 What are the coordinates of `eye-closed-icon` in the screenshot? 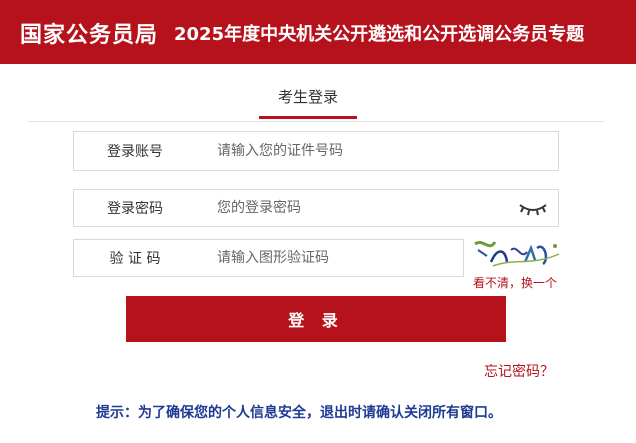 It's located at (533, 209).